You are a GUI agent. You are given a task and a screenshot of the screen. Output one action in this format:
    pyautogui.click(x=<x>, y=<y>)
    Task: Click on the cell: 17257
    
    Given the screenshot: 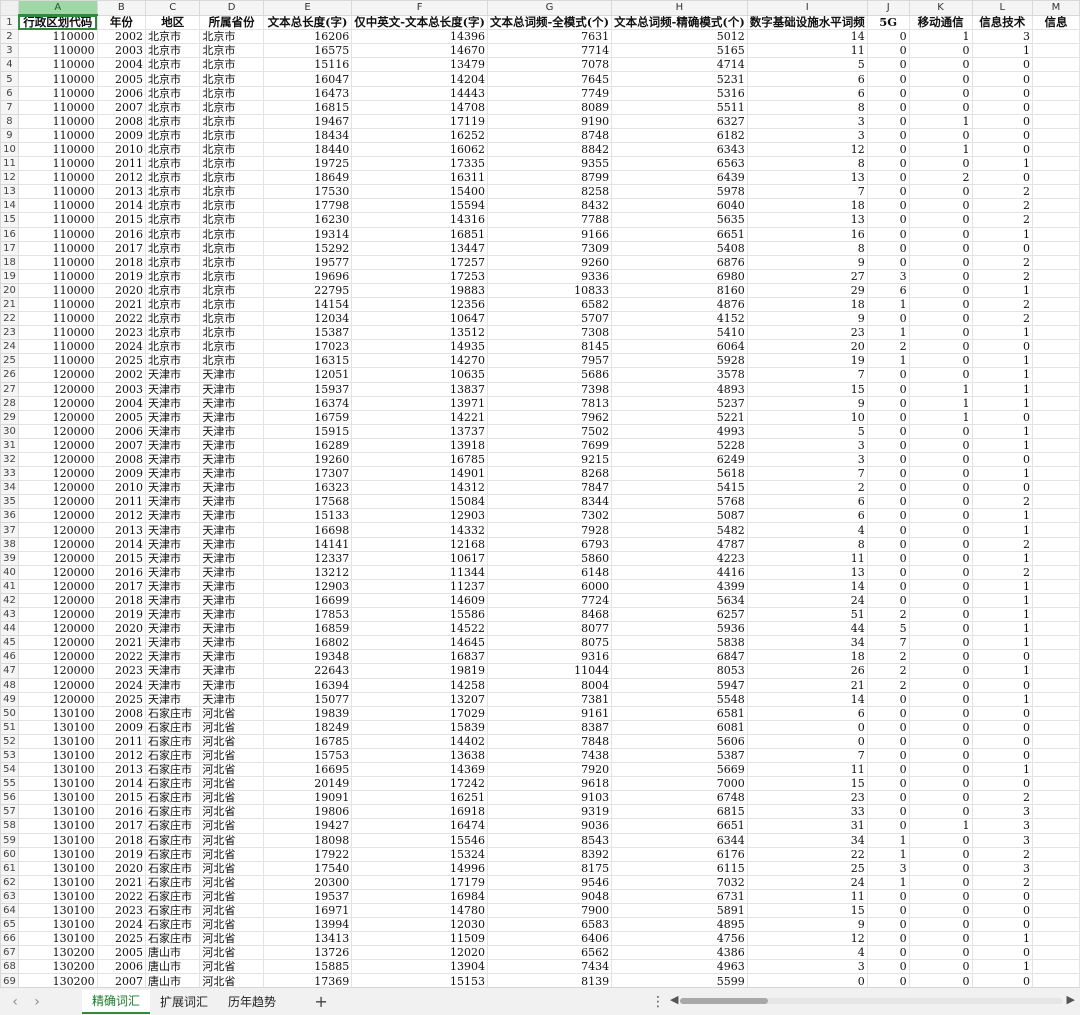 What is the action you would take?
    pyautogui.click(x=419, y=262)
    